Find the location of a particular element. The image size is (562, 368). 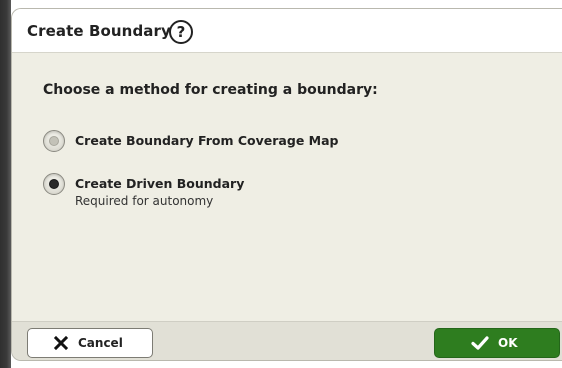

radio-button is located at coordinates (54, 141).